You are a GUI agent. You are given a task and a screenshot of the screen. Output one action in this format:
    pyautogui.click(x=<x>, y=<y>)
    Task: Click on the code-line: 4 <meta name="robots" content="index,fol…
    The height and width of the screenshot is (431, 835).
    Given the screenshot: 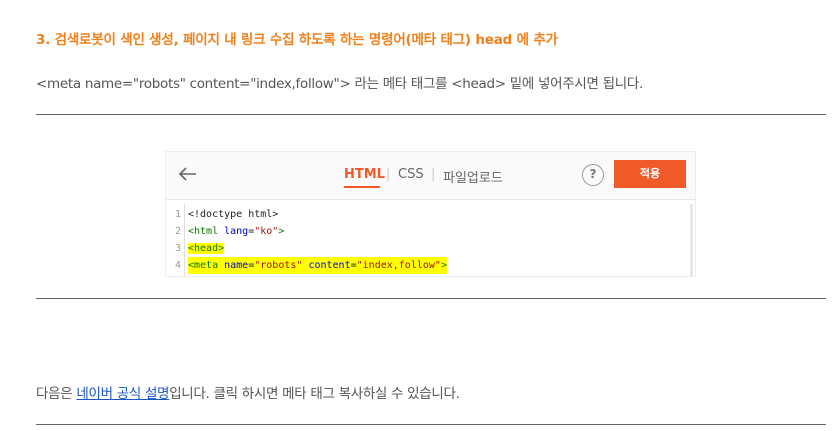 What is the action you would take?
    pyautogui.click(x=430, y=265)
    